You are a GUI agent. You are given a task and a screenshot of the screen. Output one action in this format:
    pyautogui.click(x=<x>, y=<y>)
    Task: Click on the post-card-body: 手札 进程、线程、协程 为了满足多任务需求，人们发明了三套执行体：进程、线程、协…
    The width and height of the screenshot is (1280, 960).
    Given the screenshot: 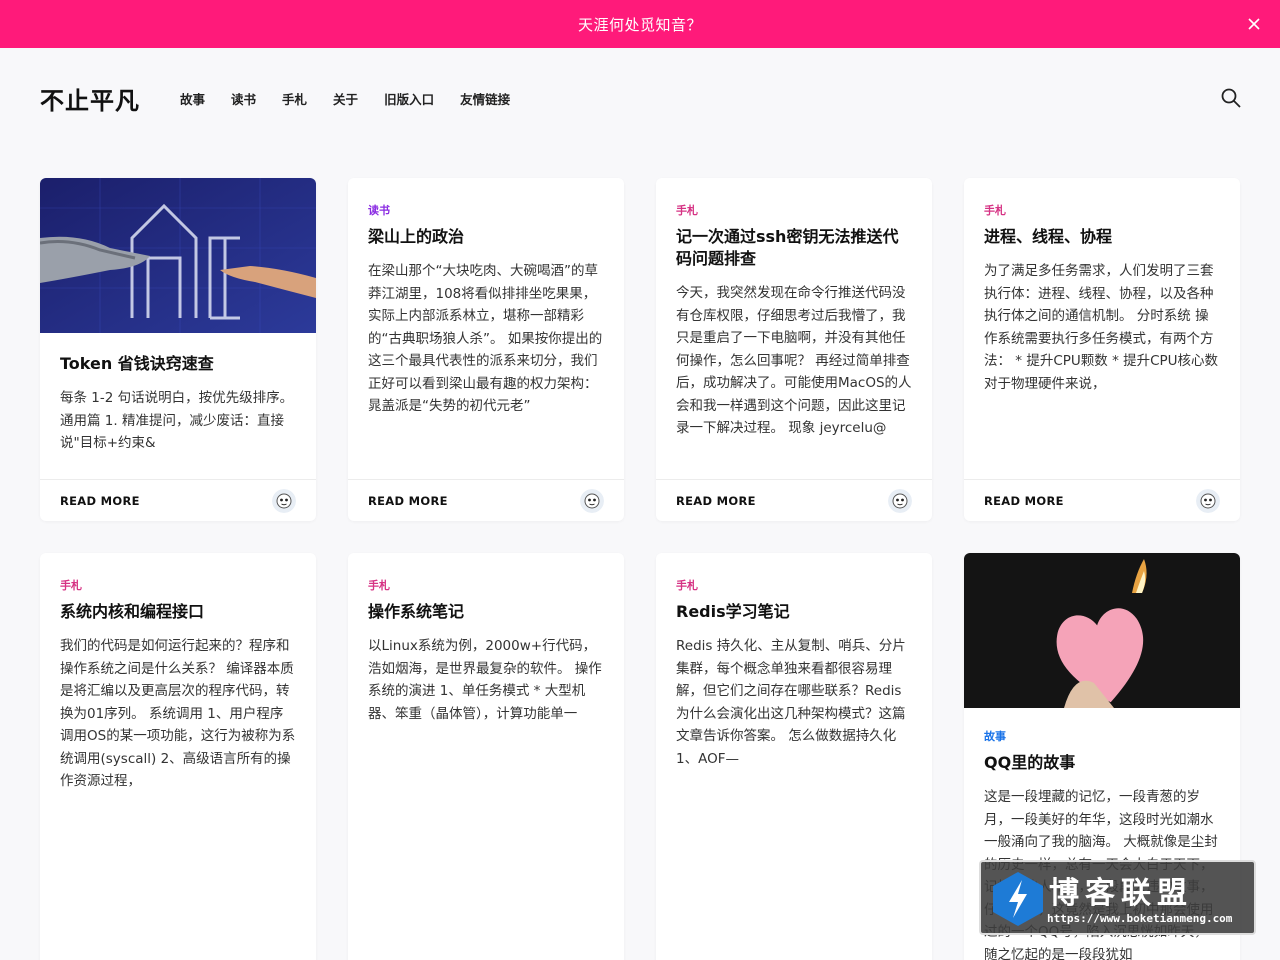 What is the action you would take?
    pyautogui.click(x=1102, y=286)
    